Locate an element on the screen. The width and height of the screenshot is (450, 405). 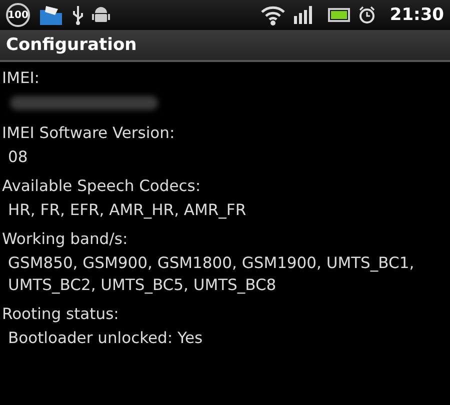
field-label: IMEI Software Version: is located at coordinates (89, 133).